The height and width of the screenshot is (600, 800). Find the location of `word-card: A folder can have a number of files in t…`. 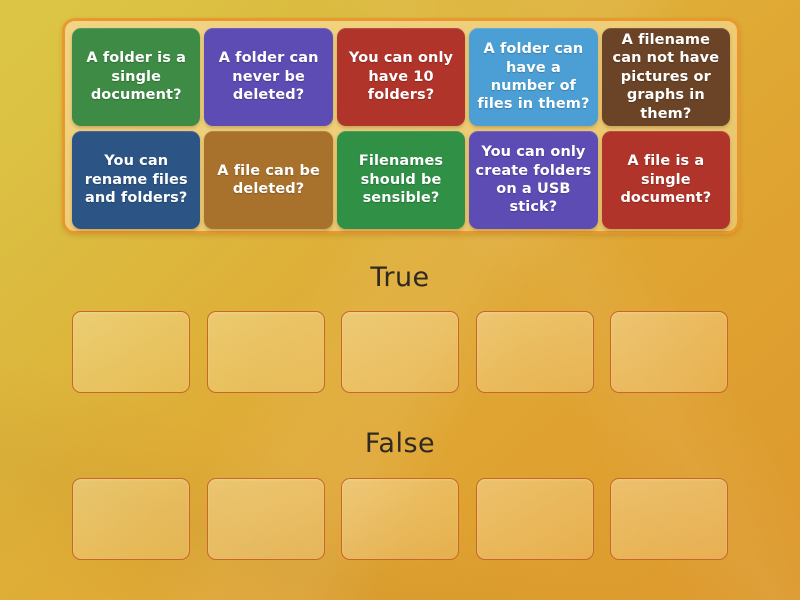

word-card: A folder can have a number of files in t… is located at coordinates (533, 77).